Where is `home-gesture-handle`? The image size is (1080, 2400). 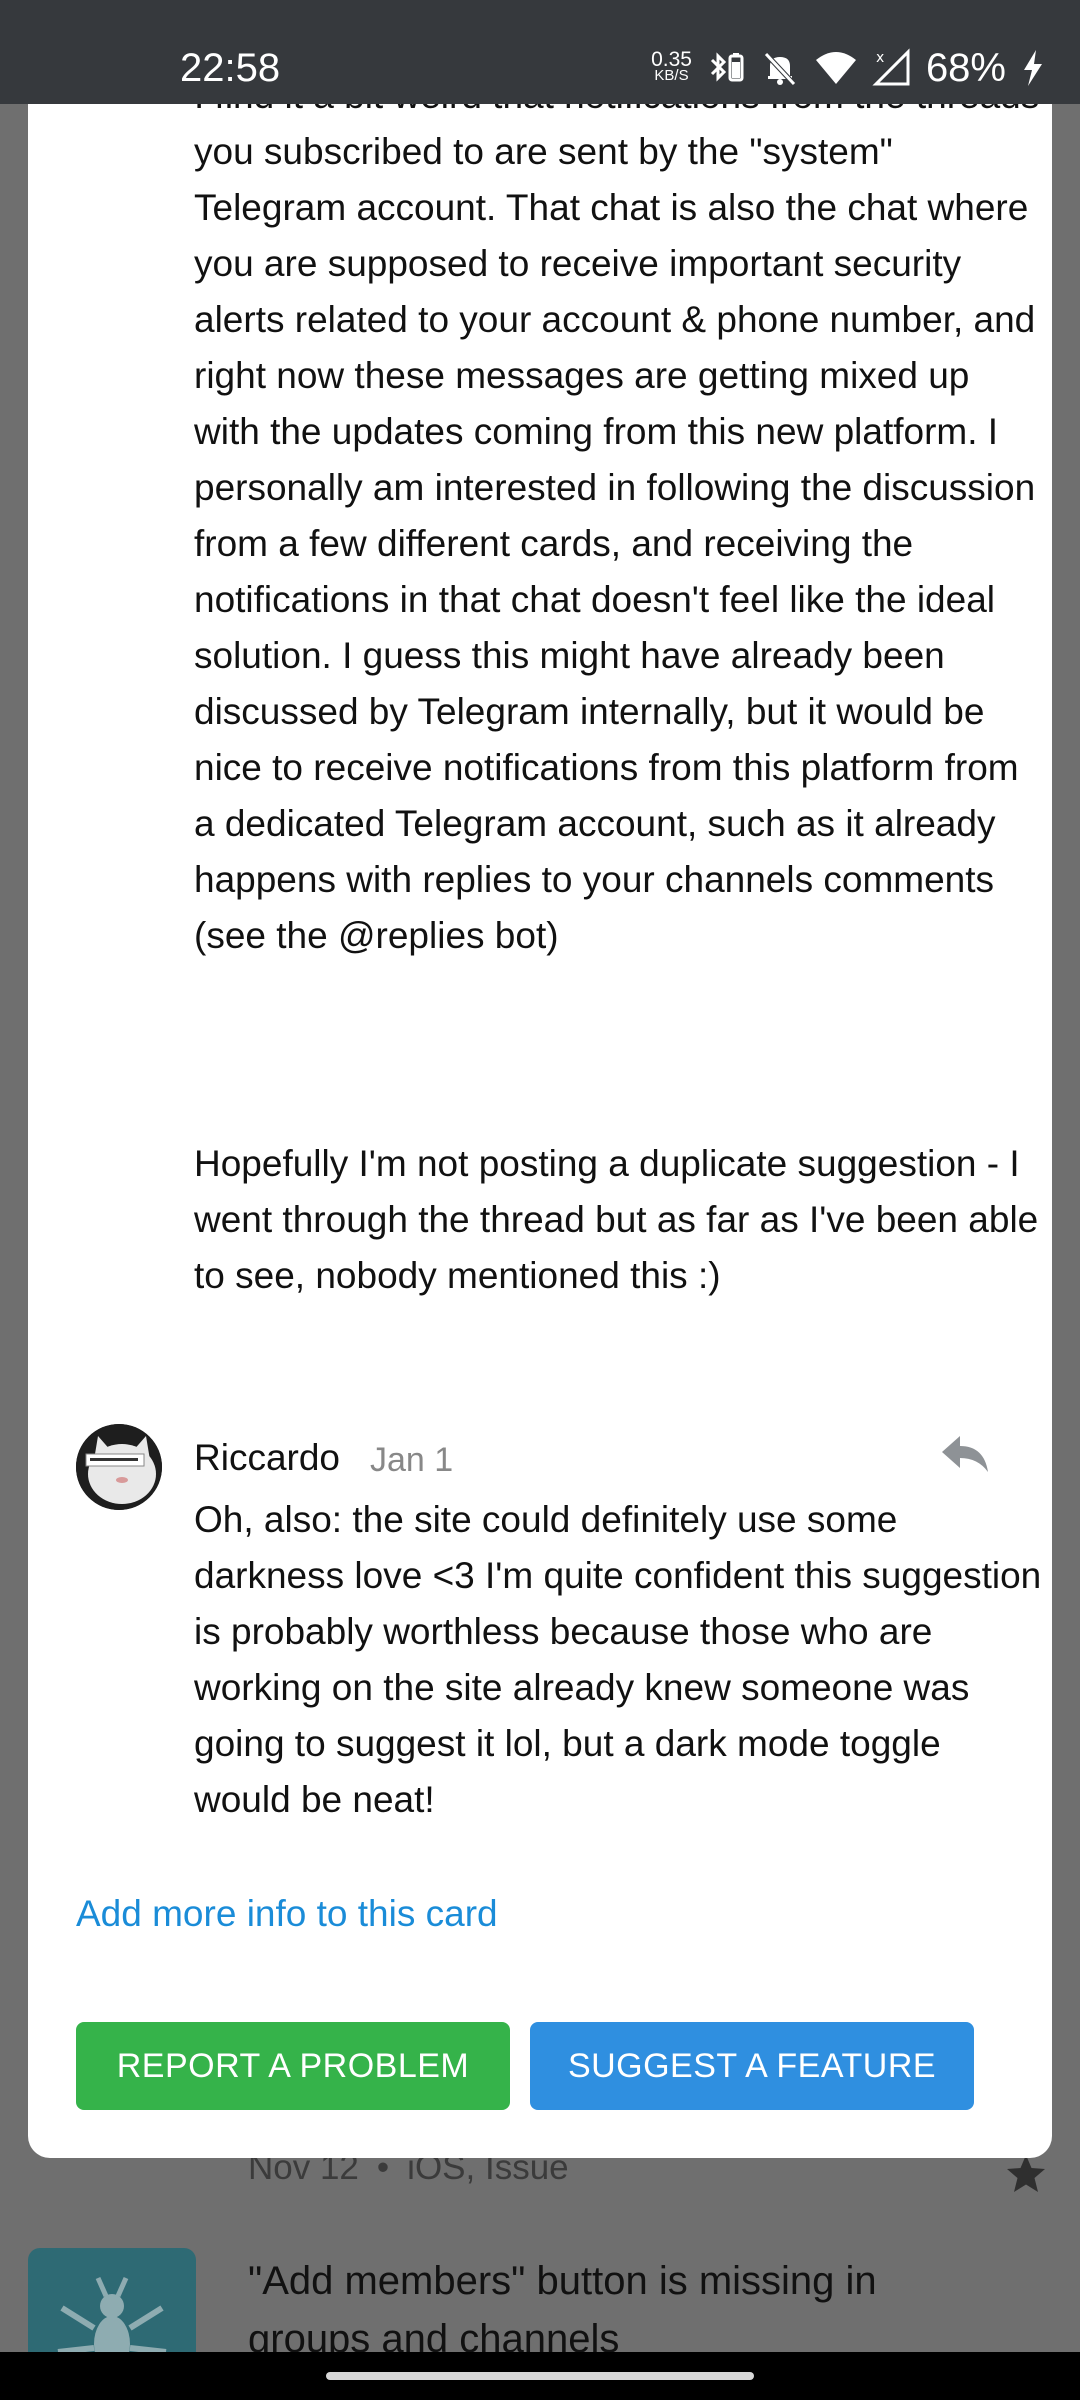 home-gesture-handle is located at coordinates (540, 2376).